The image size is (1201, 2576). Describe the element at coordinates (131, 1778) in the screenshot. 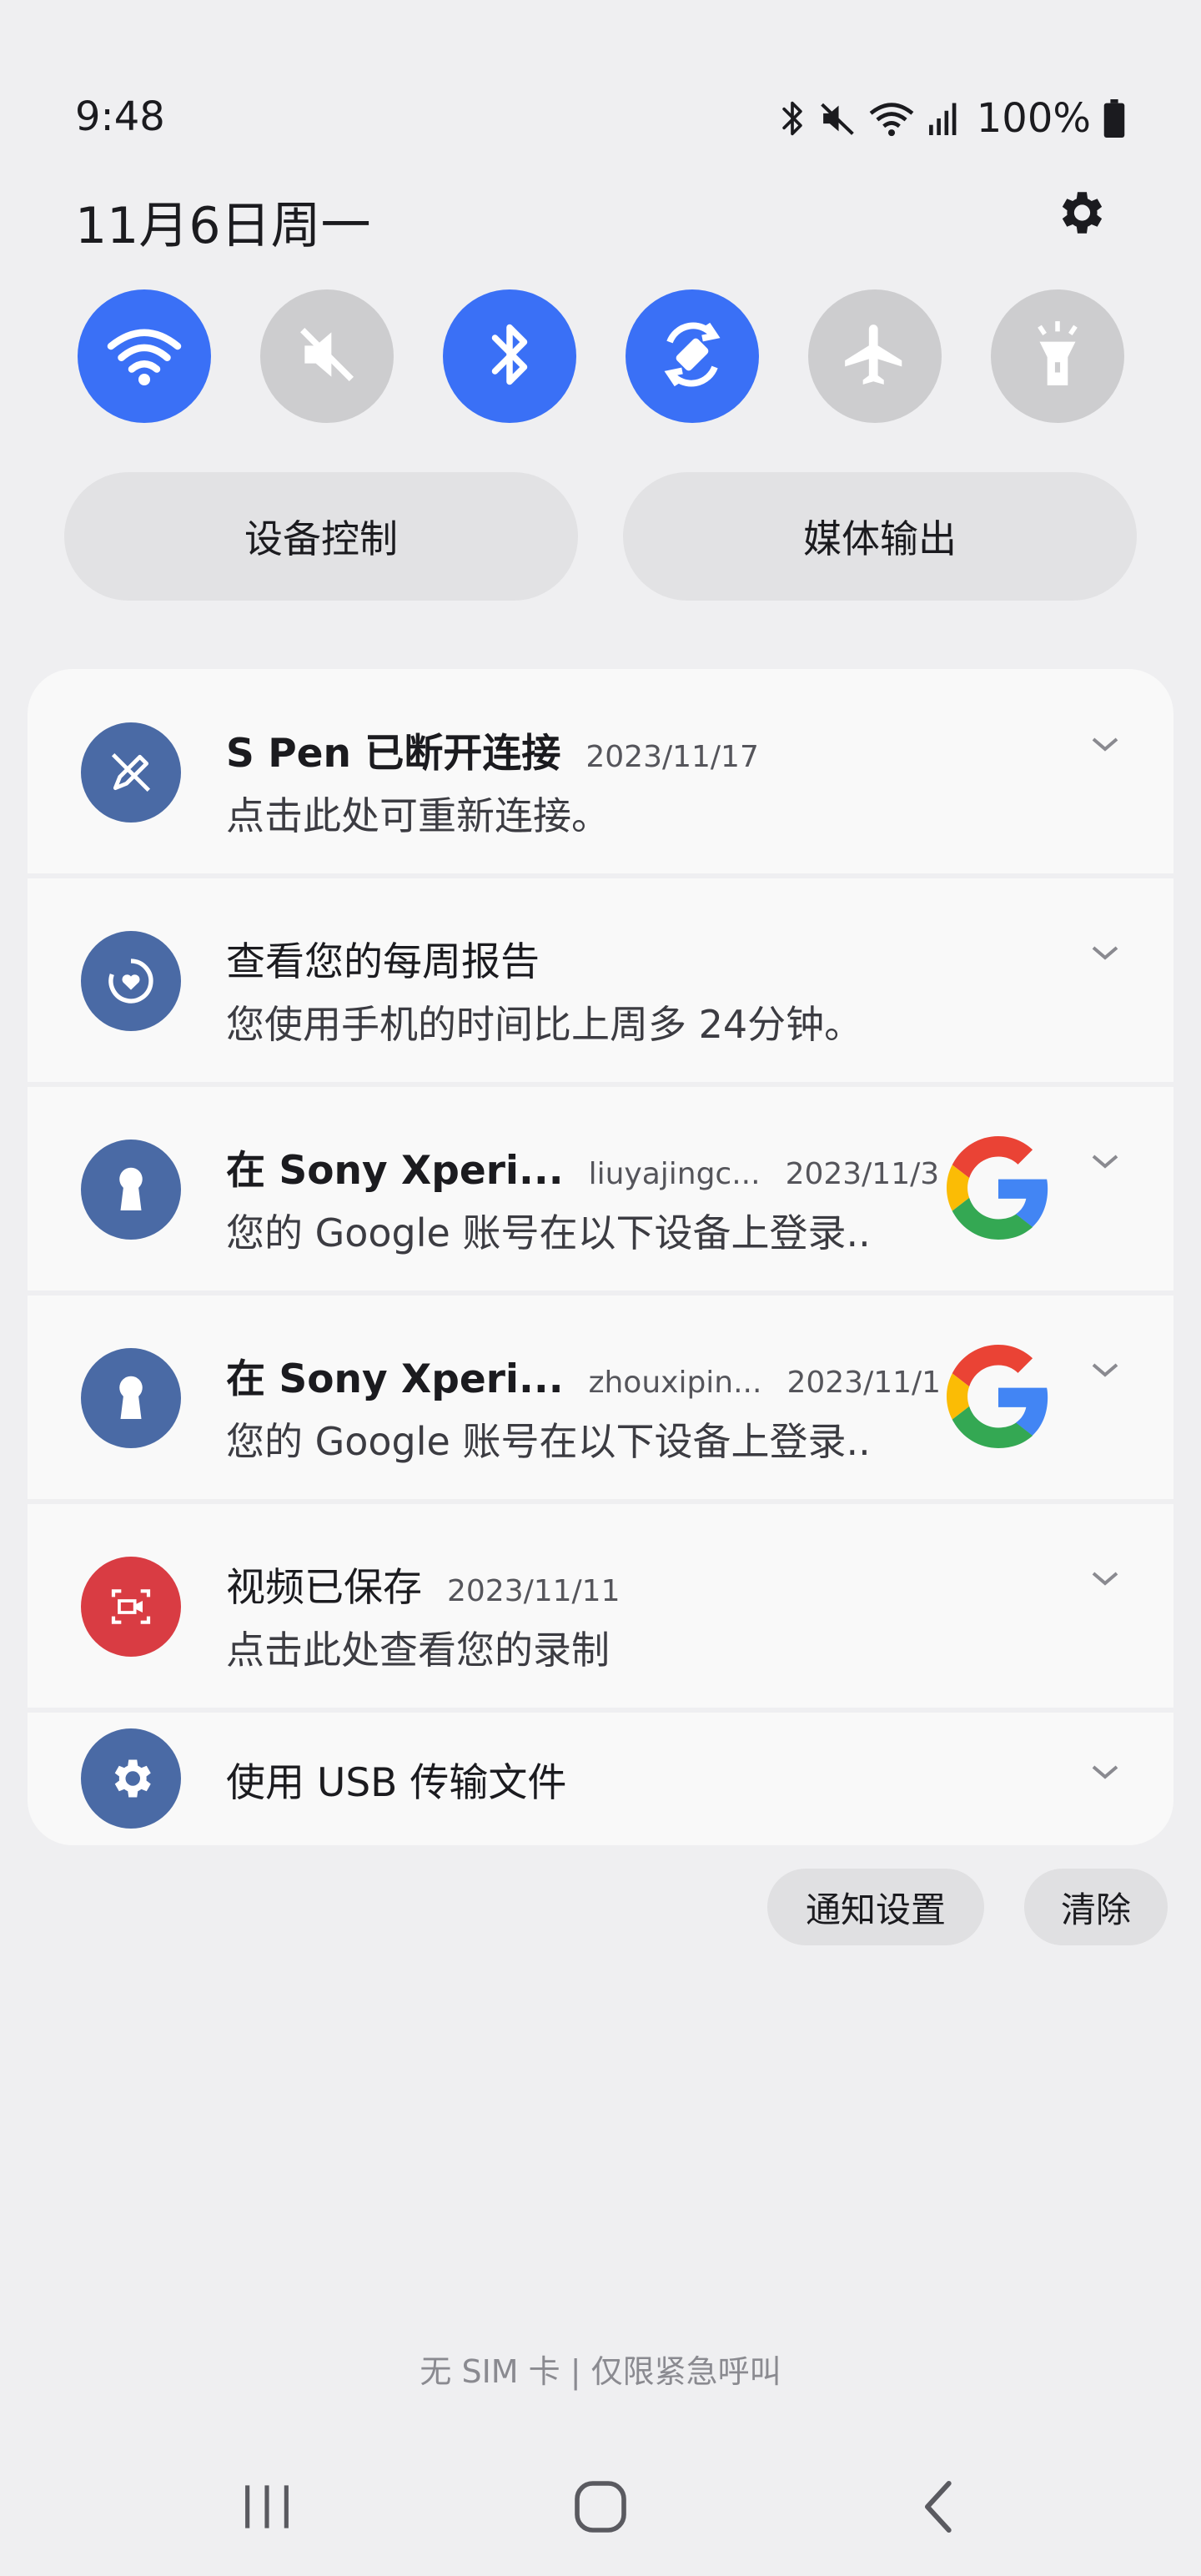

I see `usb-settings-icon` at that location.